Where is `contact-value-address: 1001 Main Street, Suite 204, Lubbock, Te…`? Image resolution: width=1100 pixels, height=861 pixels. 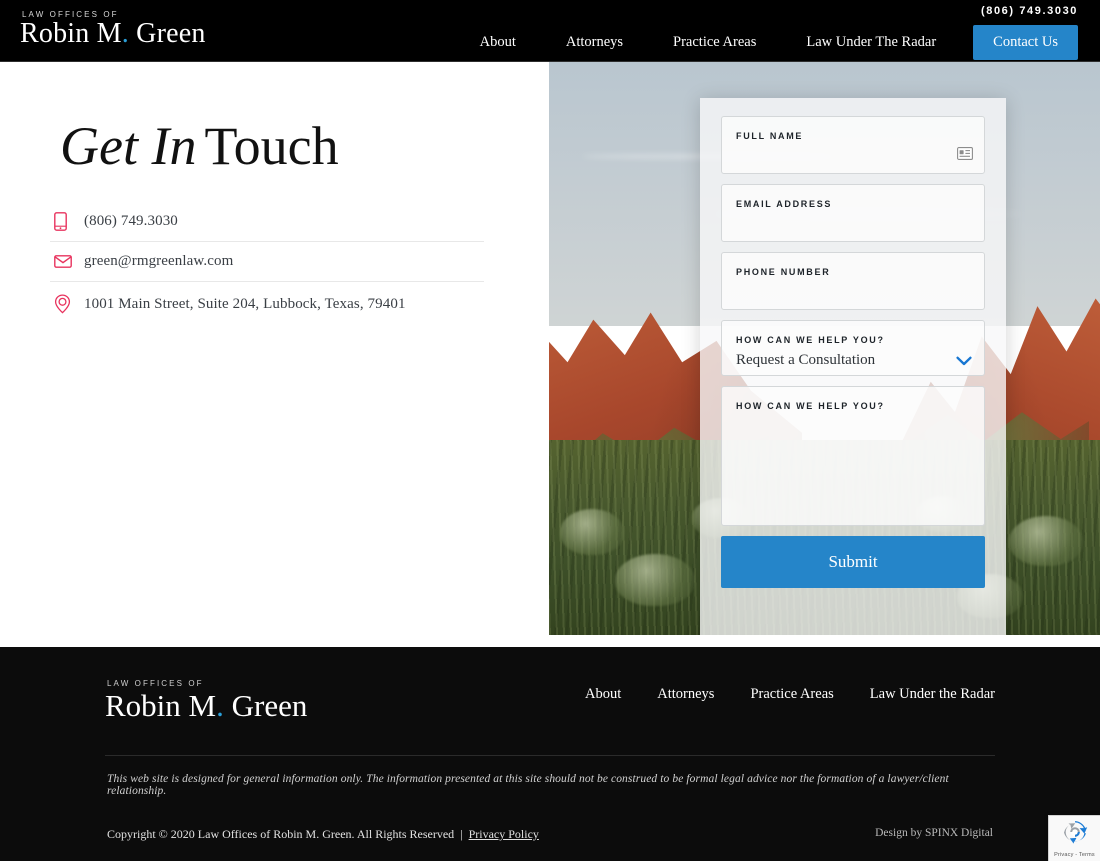 contact-value-address: 1001 Main Street, Suite 204, Lubbock, Te… is located at coordinates (245, 303).